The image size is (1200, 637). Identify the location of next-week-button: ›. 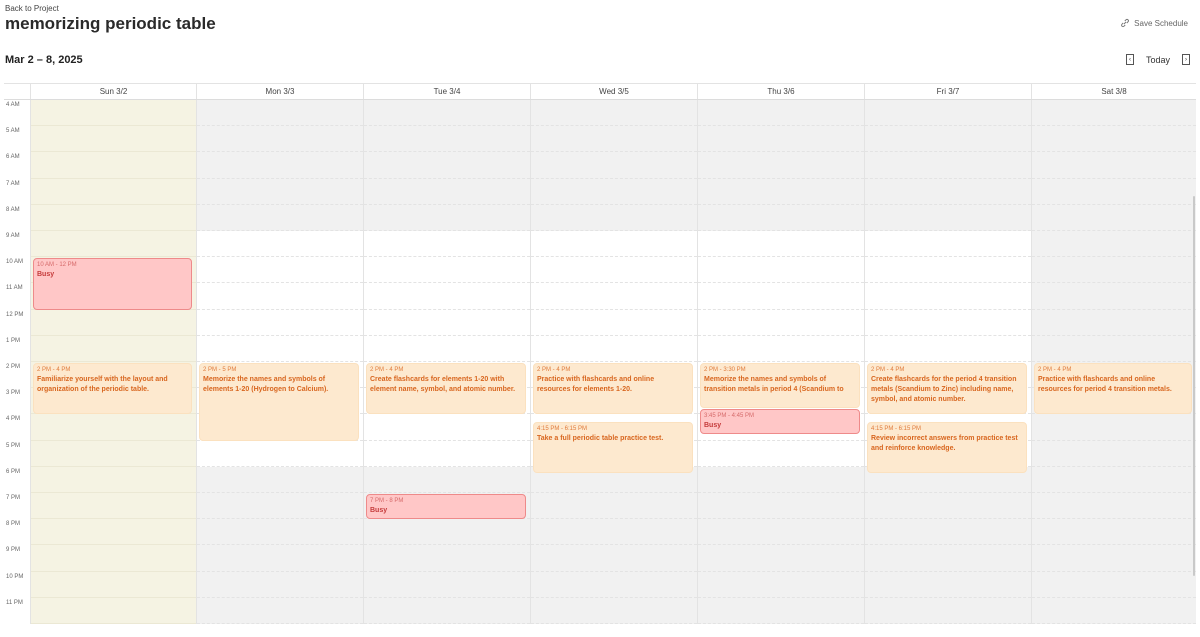
(1186, 59).